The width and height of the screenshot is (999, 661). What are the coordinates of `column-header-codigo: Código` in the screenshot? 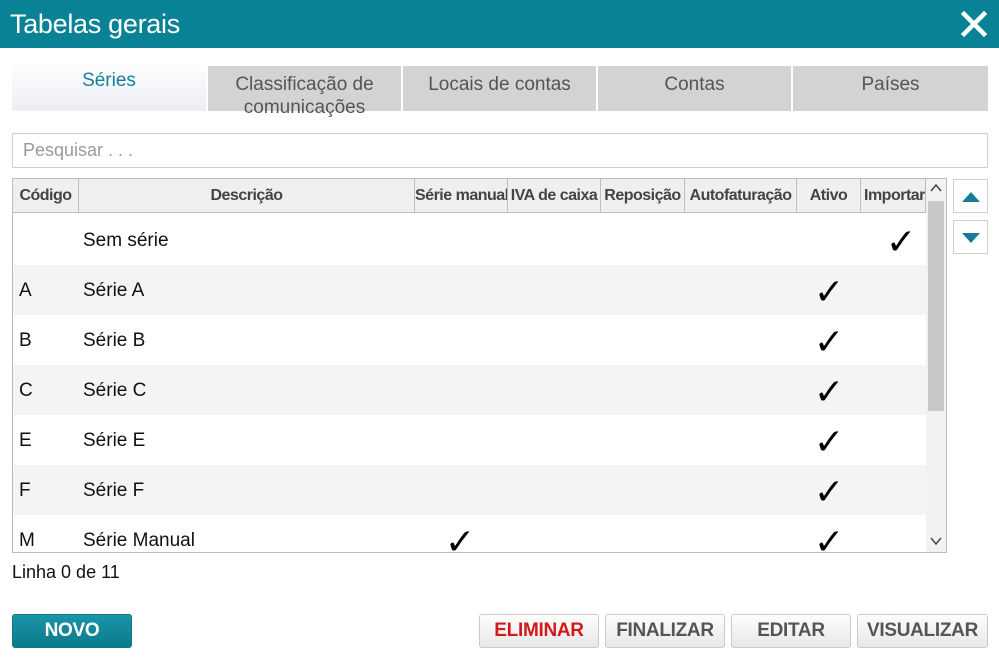 It's located at (46, 196).